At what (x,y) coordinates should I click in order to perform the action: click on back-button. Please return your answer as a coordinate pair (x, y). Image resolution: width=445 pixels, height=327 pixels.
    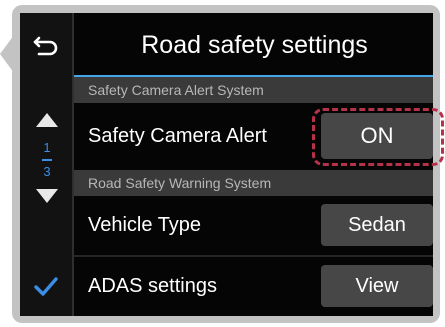
    Looking at the image, I should click on (46, 45).